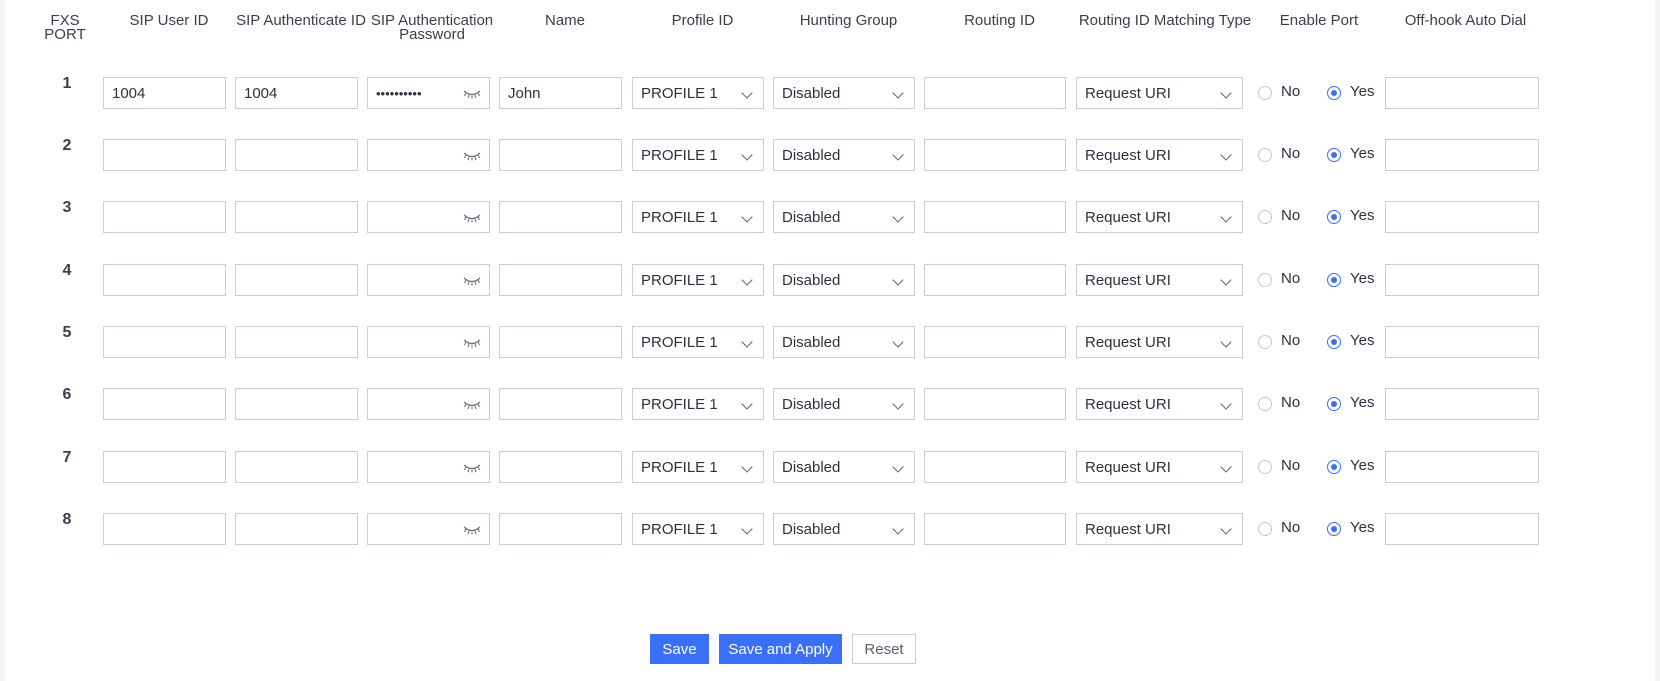 The height and width of the screenshot is (681, 1660). What do you see at coordinates (884, 649) in the screenshot?
I see `reset-button: Reset` at bounding box center [884, 649].